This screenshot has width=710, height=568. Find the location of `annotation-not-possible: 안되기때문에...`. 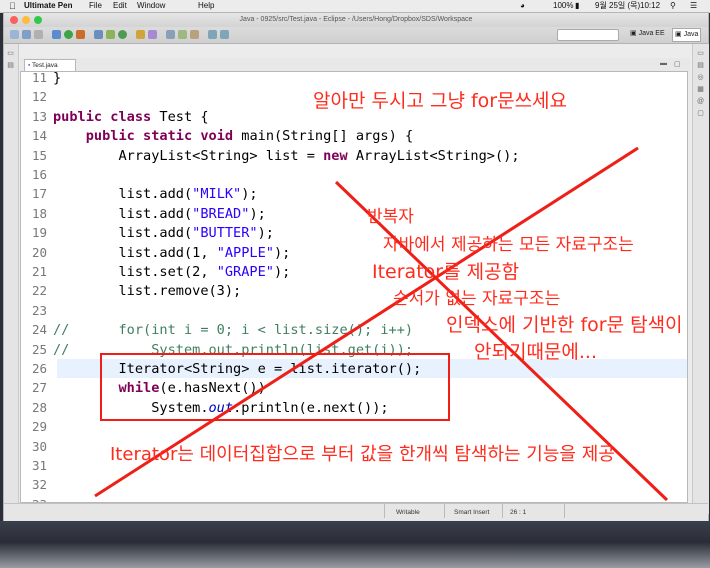

annotation-not-possible: 안되기때문에... is located at coordinates (535, 352).